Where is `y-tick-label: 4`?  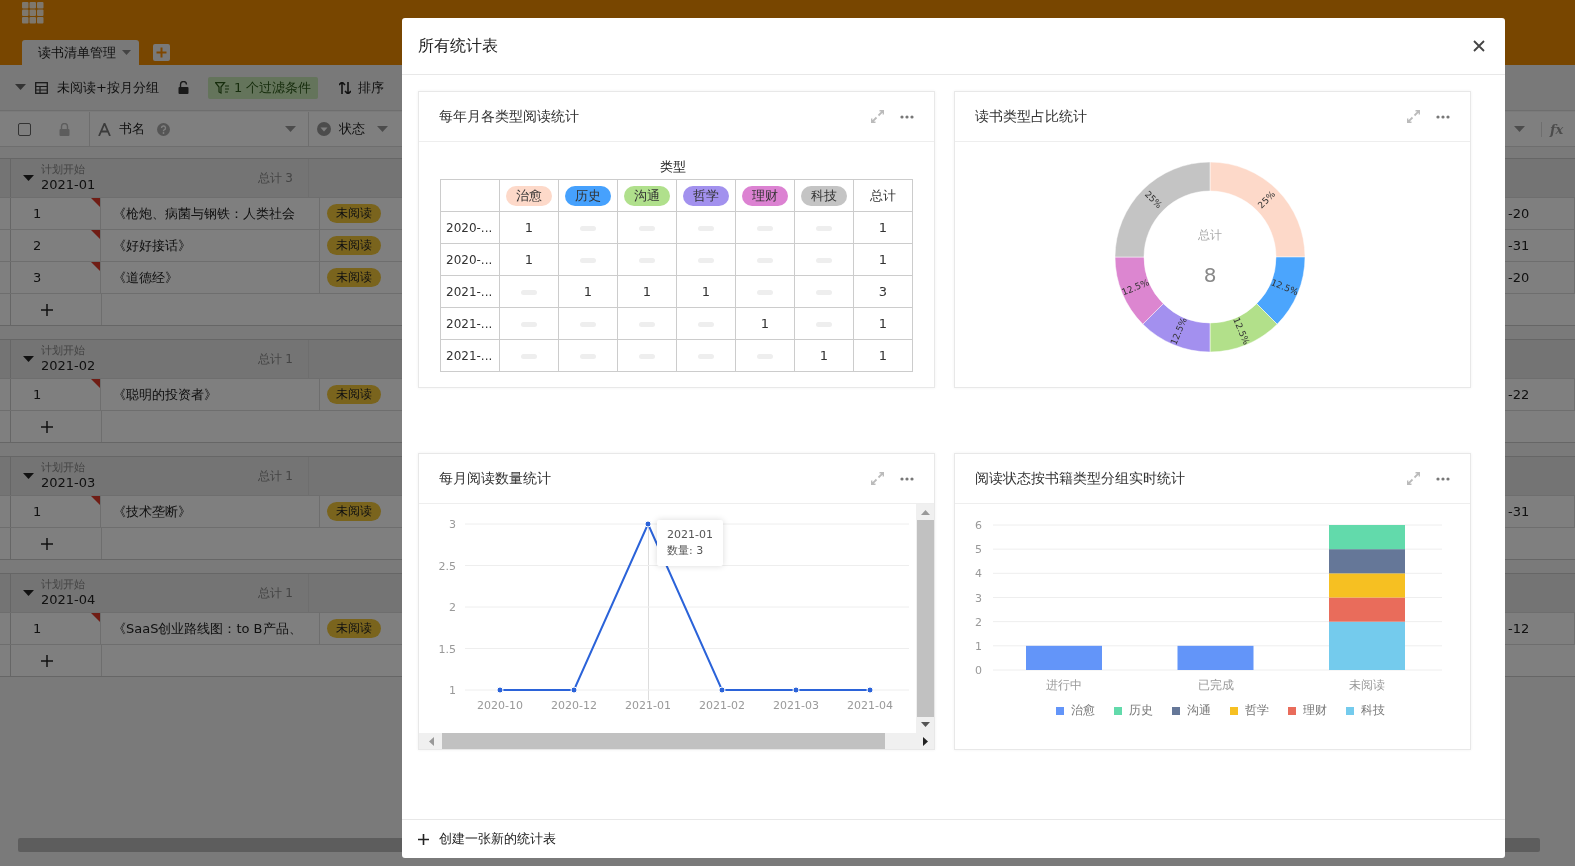 y-tick-label: 4 is located at coordinates (978, 574).